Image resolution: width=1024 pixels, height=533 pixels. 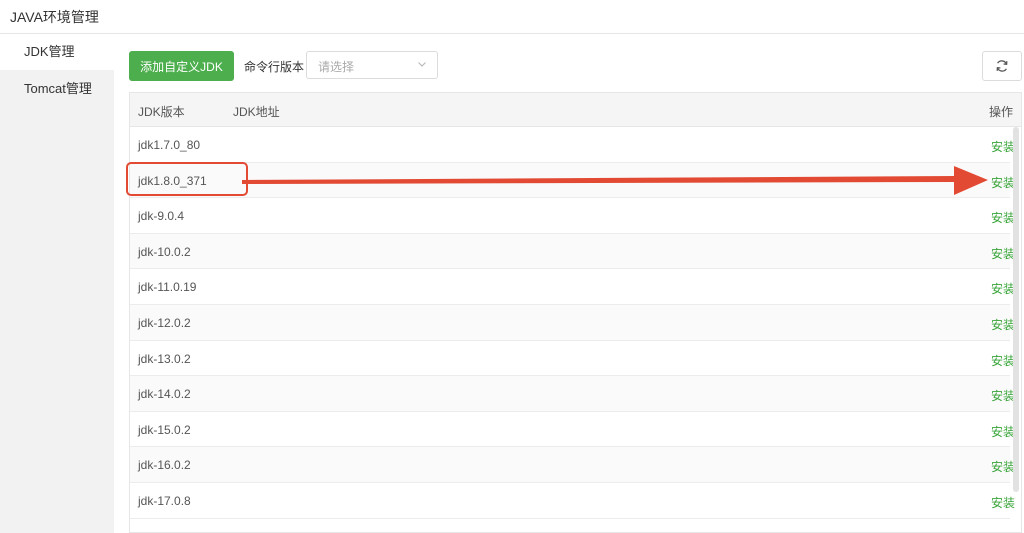 What do you see at coordinates (164, 322) in the screenshot?
I see `jdk-version: jdk-12.0.2` at bounding box center [164, 322].